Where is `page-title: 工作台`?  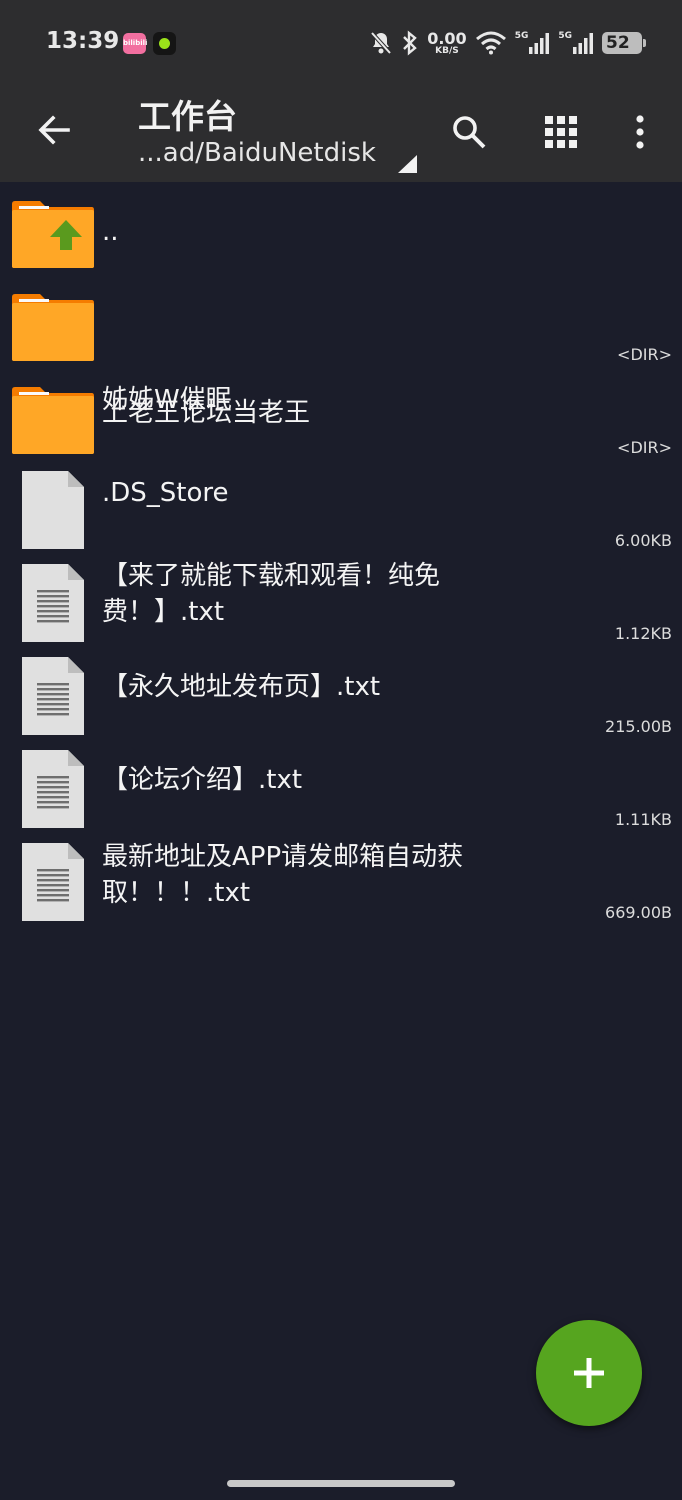
page-title: 工作台 is located at coordinates (187, 116).